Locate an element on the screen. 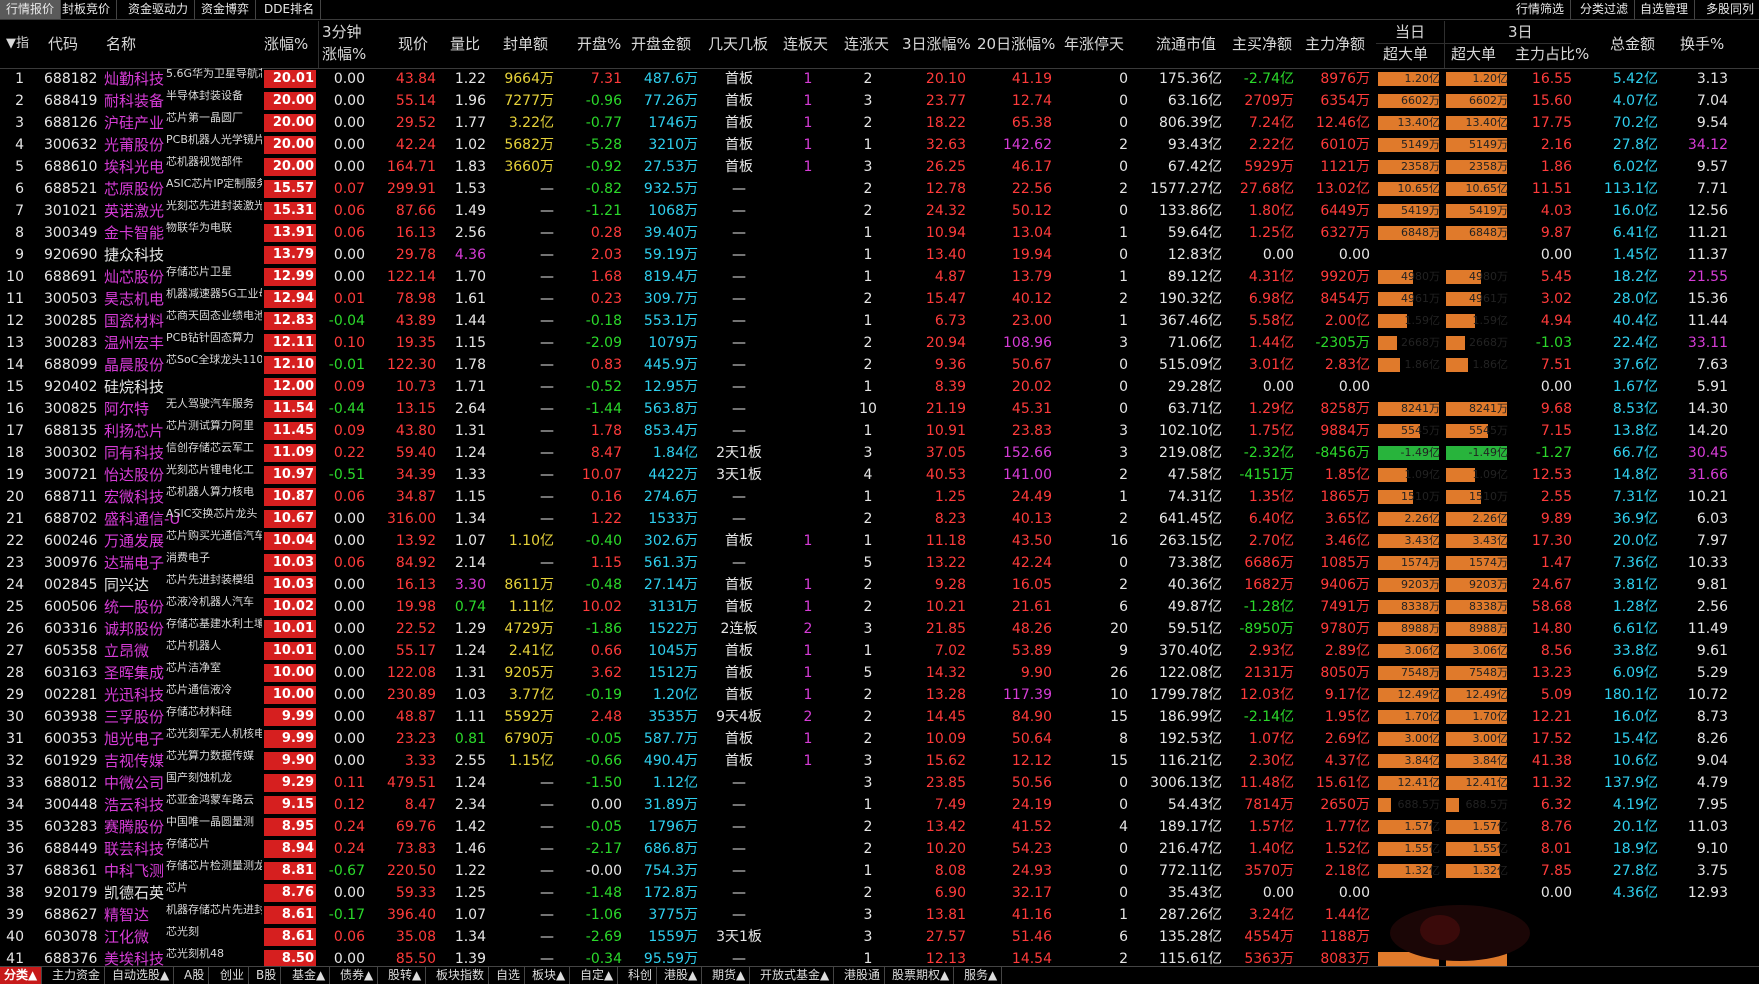 This screenshot has height=984, width=1759. stock-name-cell: 昊志机电机器减速器5G工业母机 is located at coordinates (183, 299).